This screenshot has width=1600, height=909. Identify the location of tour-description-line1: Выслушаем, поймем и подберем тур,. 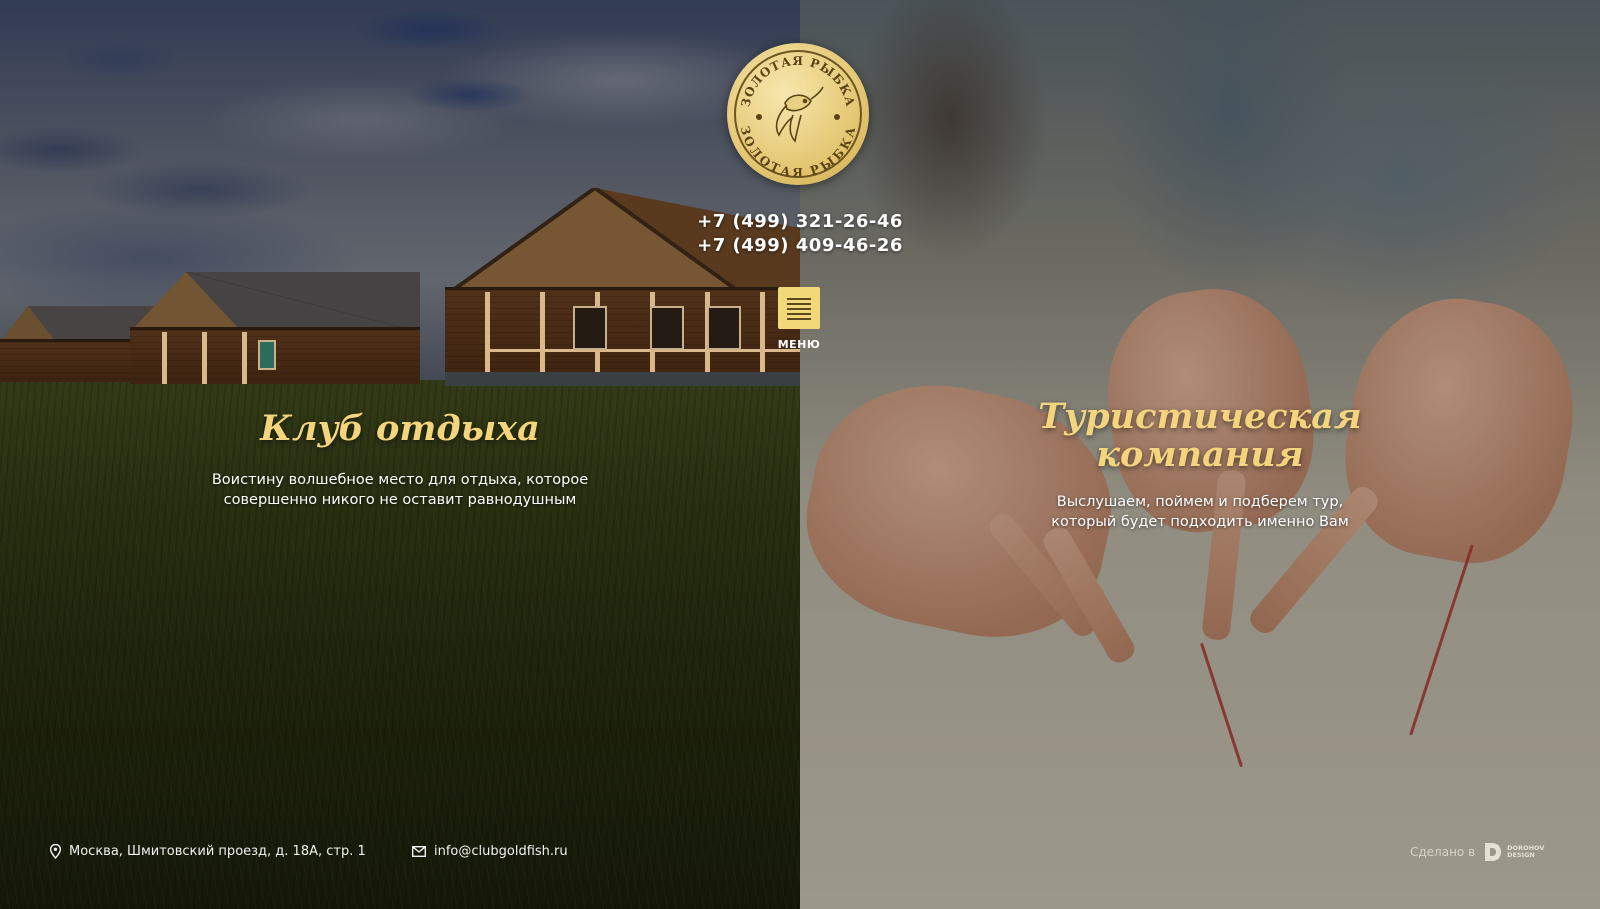
(1200, 502).